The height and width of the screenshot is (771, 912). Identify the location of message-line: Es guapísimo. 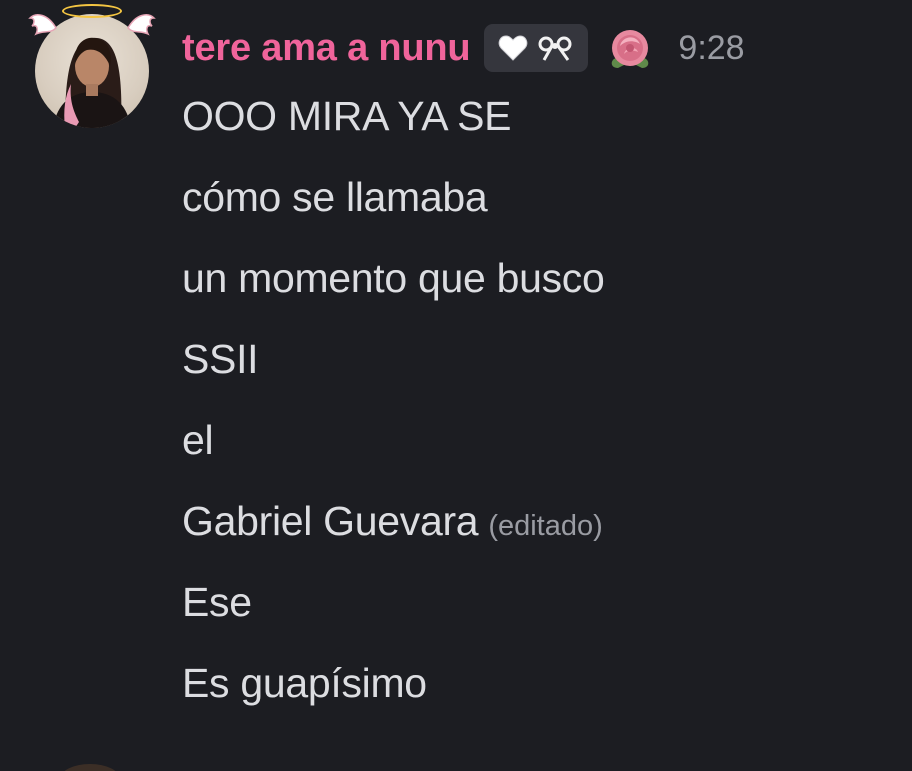
(537, 699).